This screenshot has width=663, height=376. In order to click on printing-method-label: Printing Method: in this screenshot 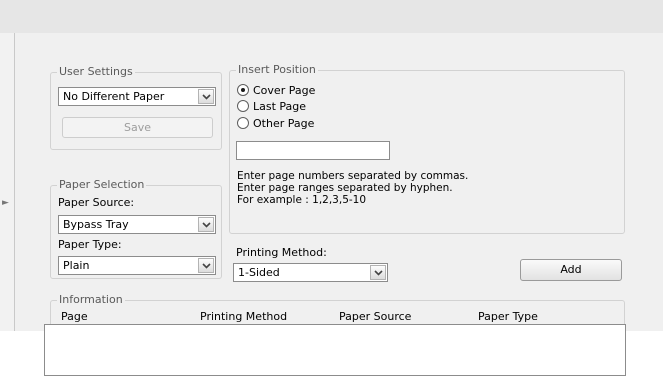, I will do `click(281, 252)`.